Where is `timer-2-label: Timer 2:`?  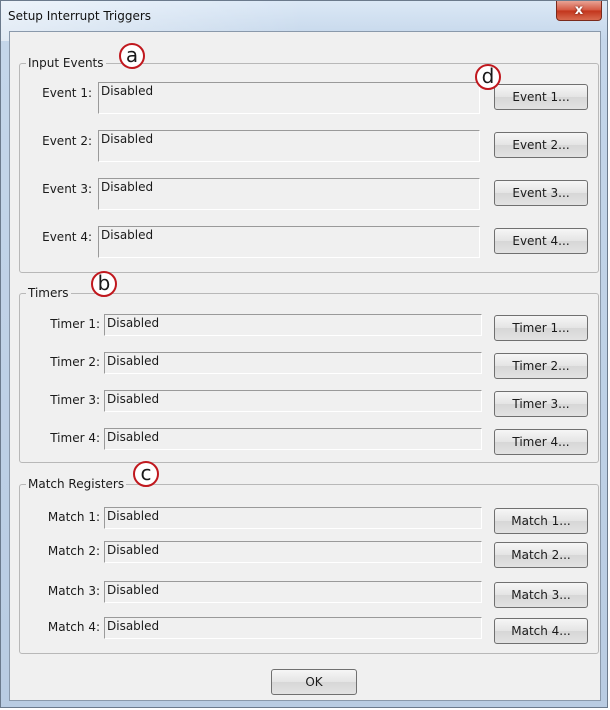 timer-2-label: Timer 2: is located at coordinates (75, 362).